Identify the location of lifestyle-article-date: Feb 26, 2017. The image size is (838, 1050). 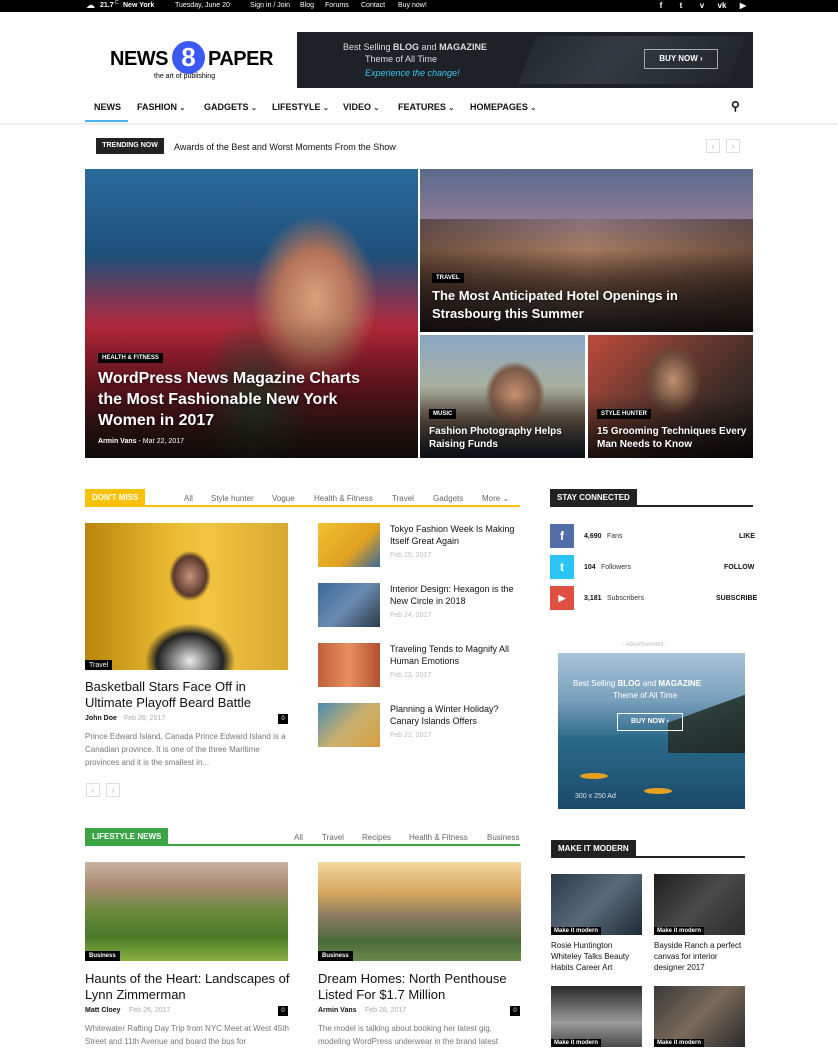
(150, 1010).